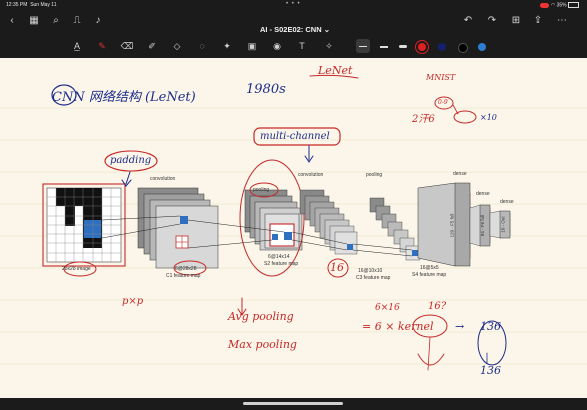 Image resolution: width=587 pixels, height=410 pixels. What do you see at coordinates (77, 21) in the screenshot?
I see `bookmark-icon: ⎍` at bounding box center [77, 21].